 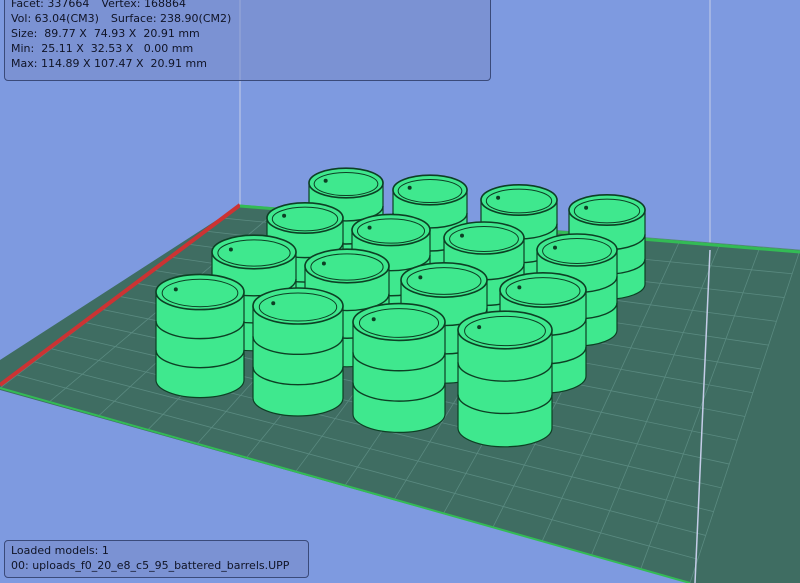 I want to click on vol-value: 63.04(CM3), so click(x=66, y=18).